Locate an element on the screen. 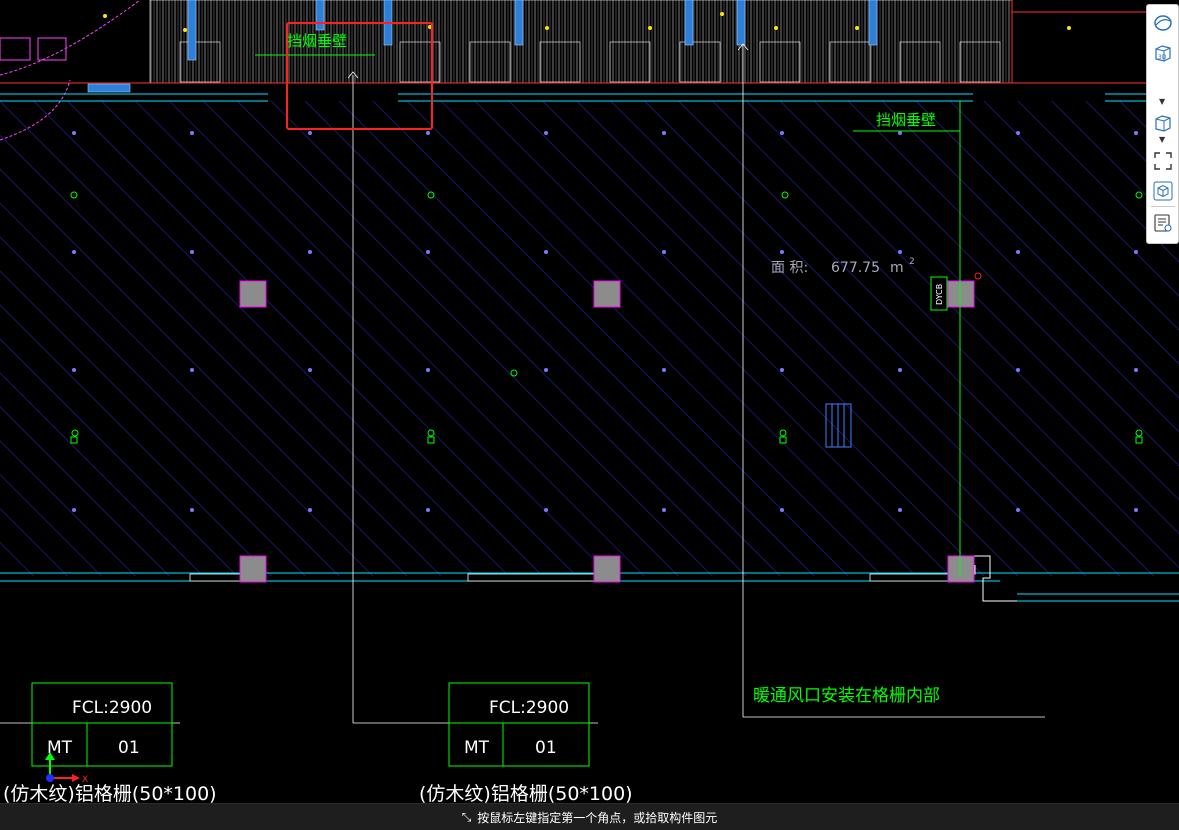 The width and height of the screenshot is (1179, 830). orbit-view-icon is located at coordinates (1163, 23).